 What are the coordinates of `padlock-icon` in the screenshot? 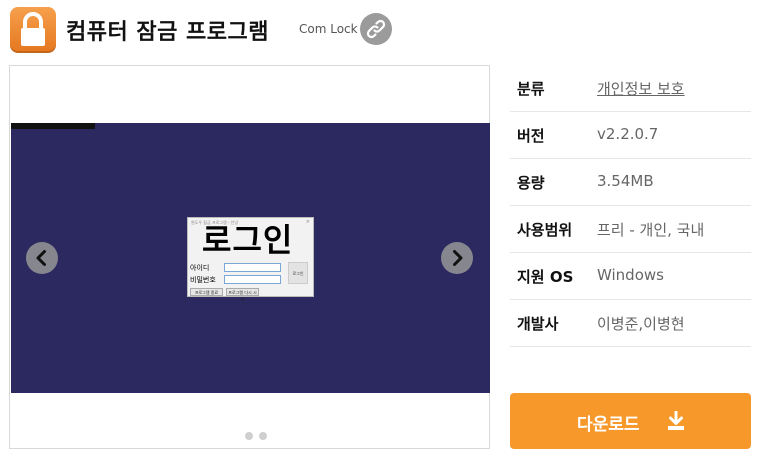 It's located at (33, 29).